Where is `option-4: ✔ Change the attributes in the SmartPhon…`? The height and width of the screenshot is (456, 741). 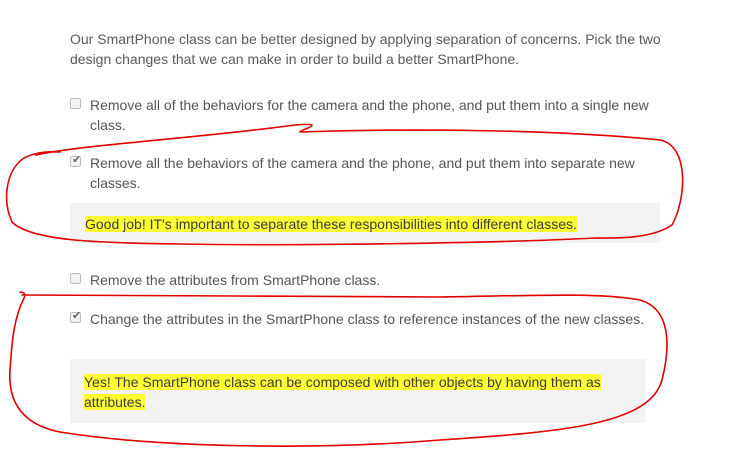 option-4: ✔ Change the attributes in the SmartPhon… is located at coordinates (360, 319).